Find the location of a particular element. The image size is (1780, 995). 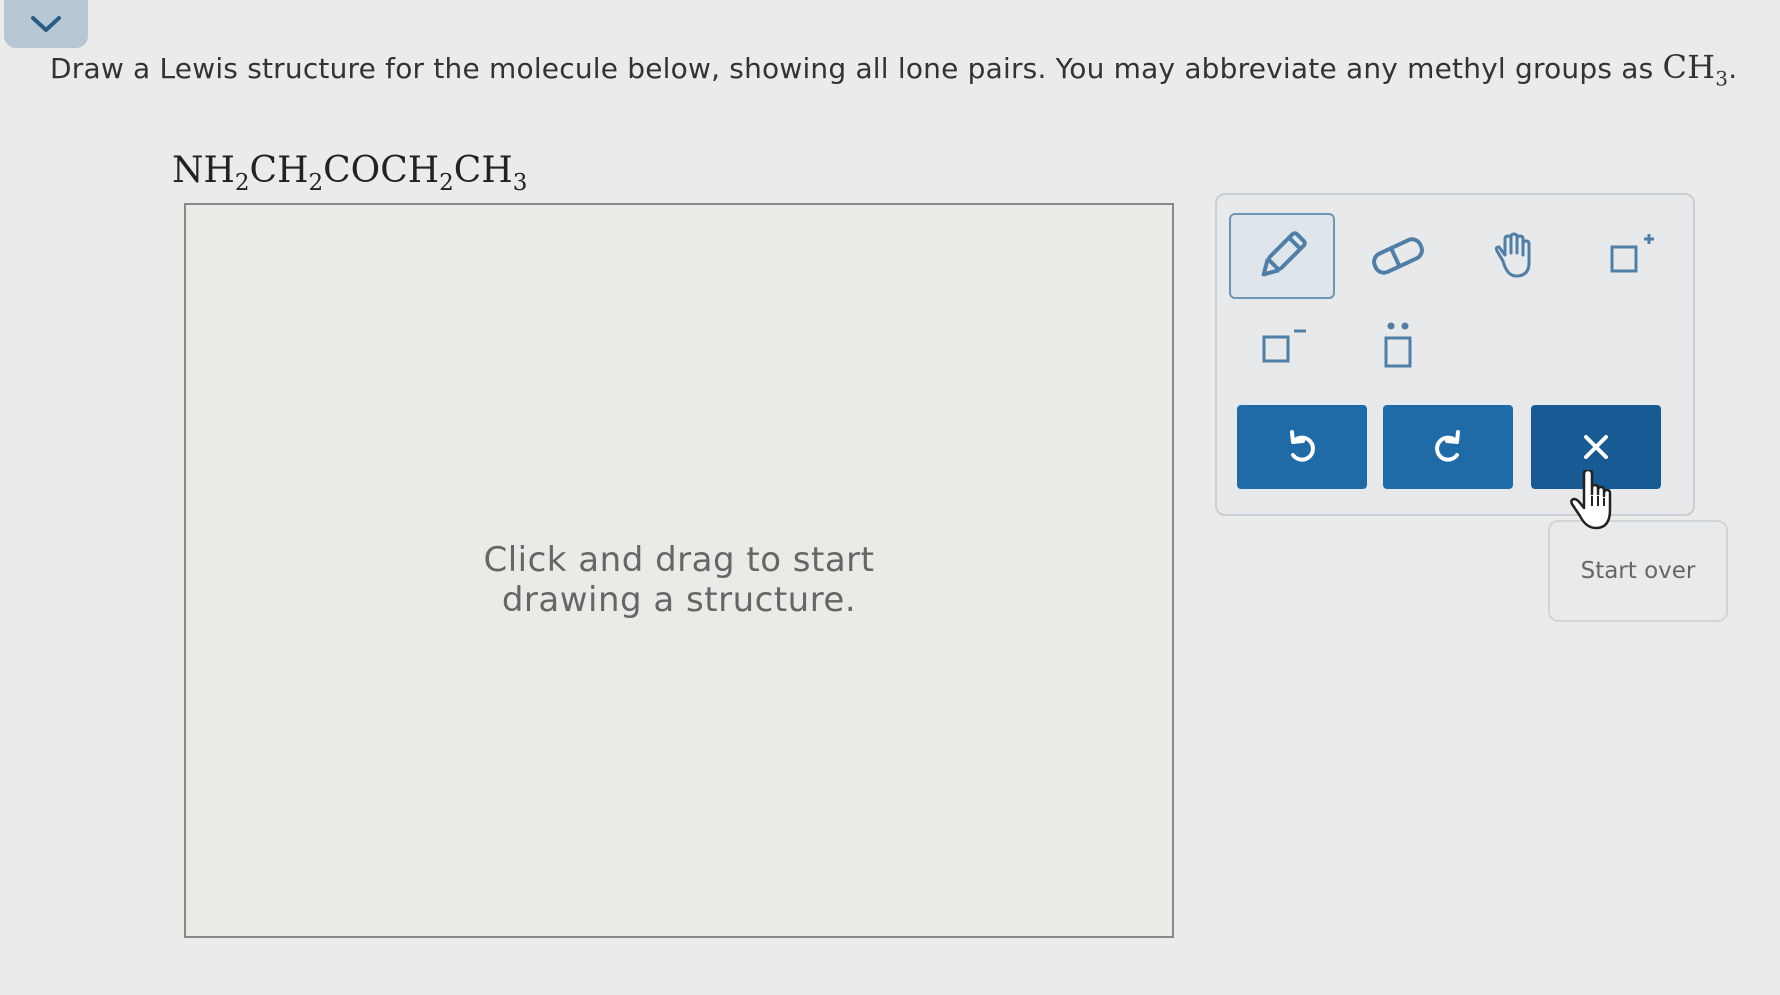

move-tool is located at coordinates (1514, 256).